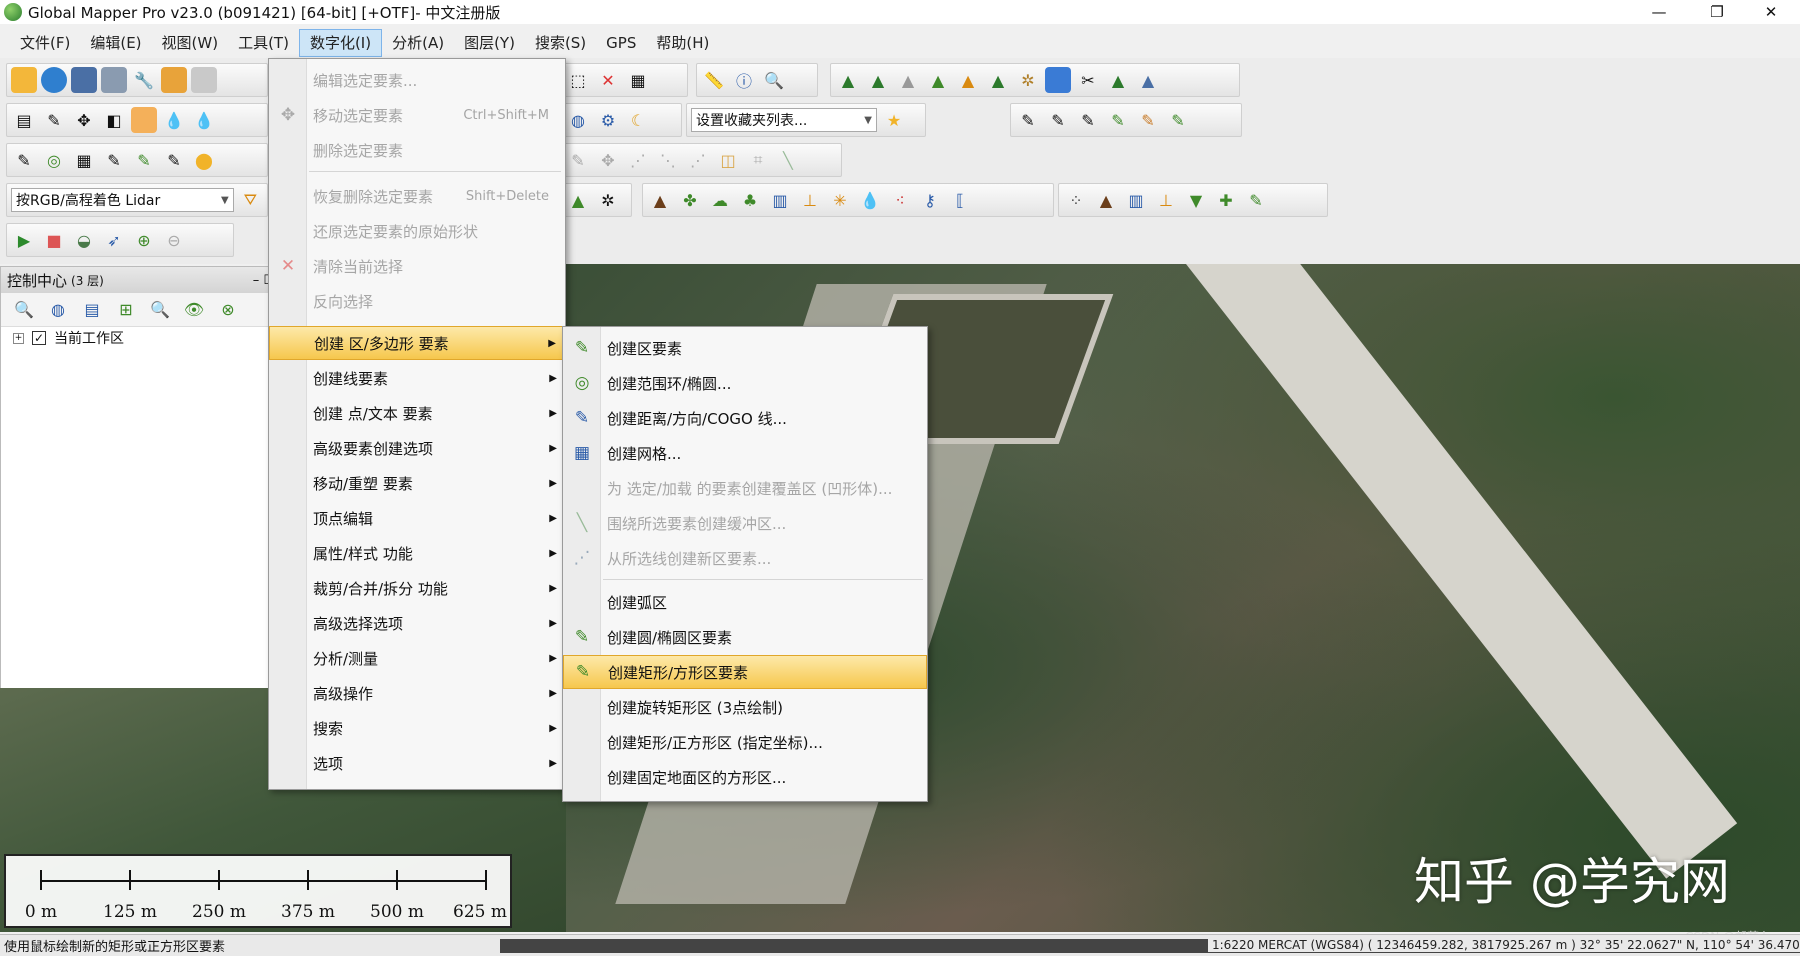 The width and height of the screenshot is (1800, 956). I want to click on lidar-terrain-icon: ▲, so click(578, 200).